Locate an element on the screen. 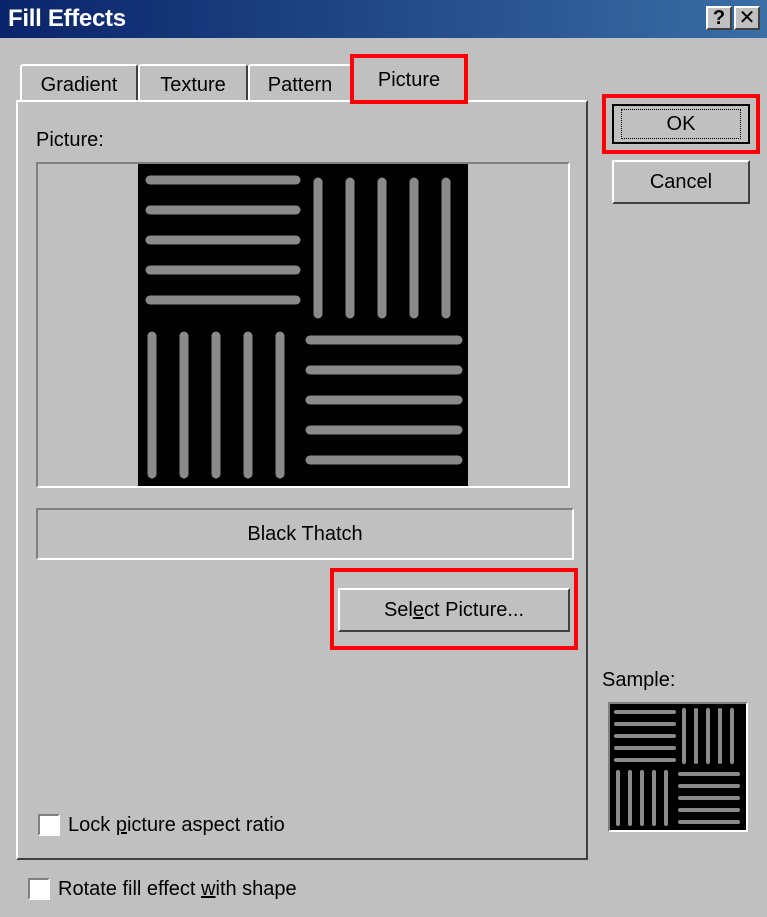 This screenshot has width=767, height=917. sample-label: Sample: is located at coordinates (639, 680).